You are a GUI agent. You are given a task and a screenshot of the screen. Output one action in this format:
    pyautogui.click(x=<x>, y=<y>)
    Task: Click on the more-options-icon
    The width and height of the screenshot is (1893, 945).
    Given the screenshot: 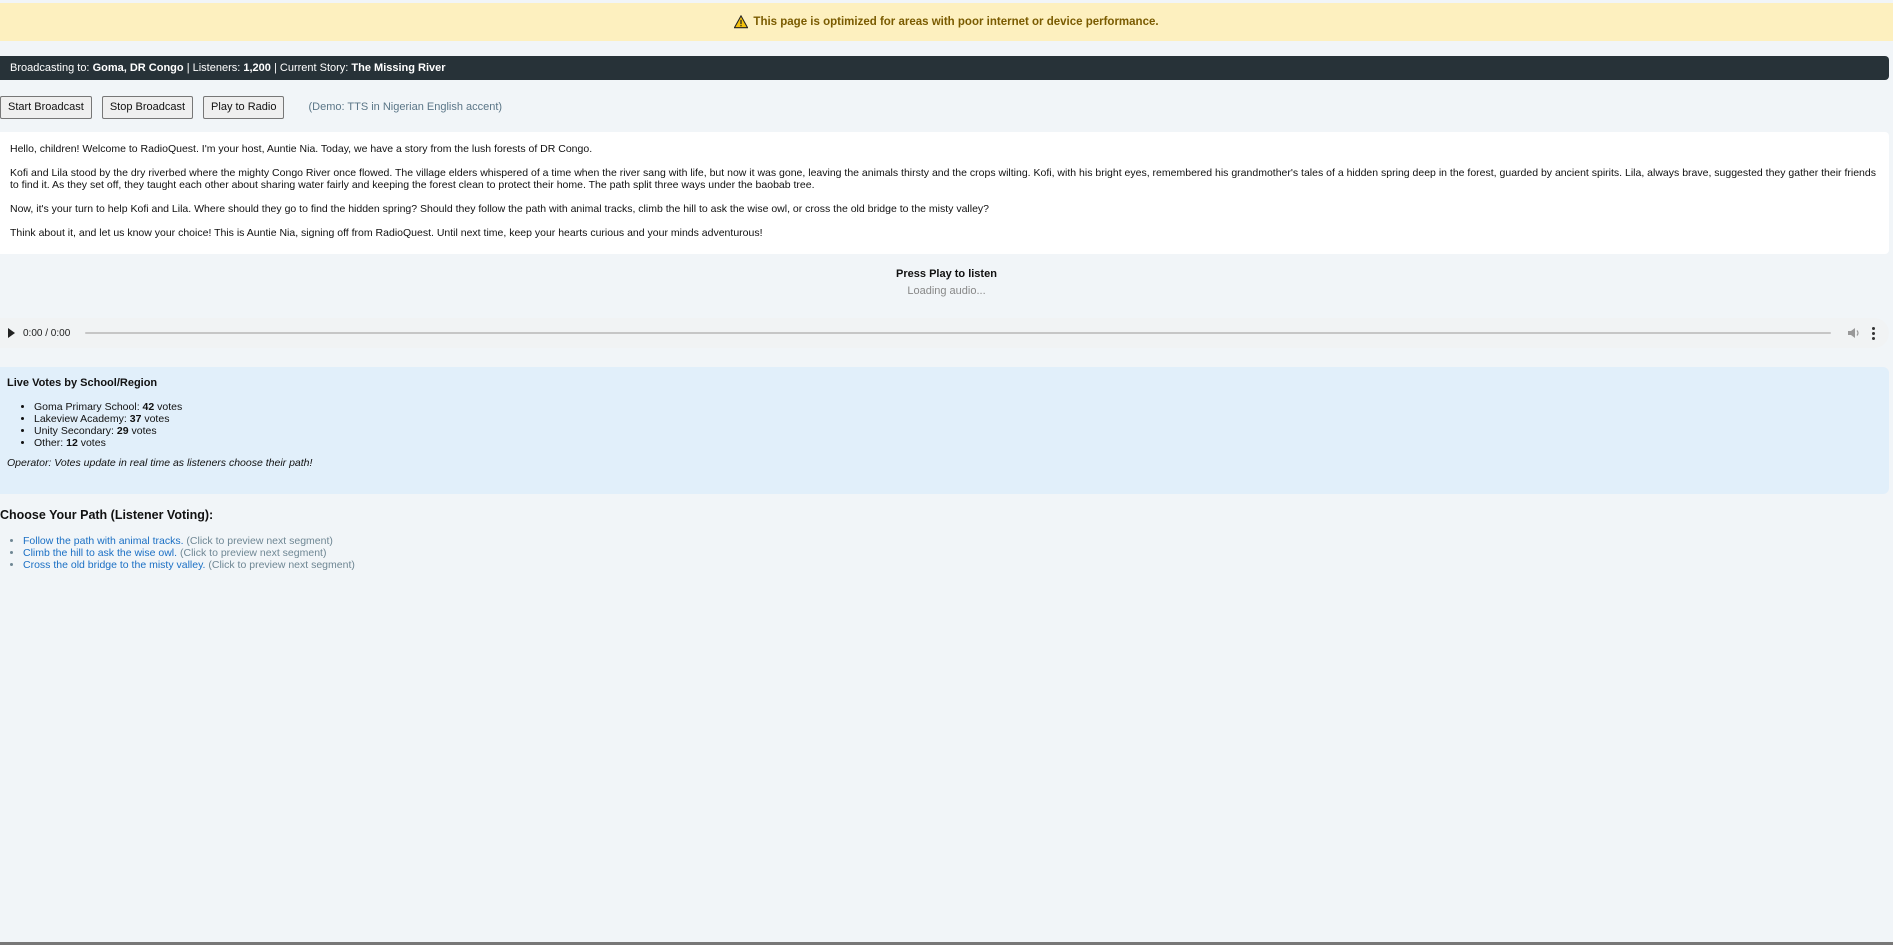 What is the action you would take?
    pyautogui.click(x=1873, y=333)
    